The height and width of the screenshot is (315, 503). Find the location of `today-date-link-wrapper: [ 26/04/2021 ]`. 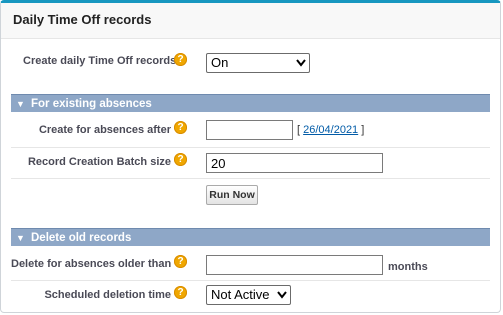

today-date-link-wrapper: [ 26/04/2021 ] is located at coordinates (330, 130).